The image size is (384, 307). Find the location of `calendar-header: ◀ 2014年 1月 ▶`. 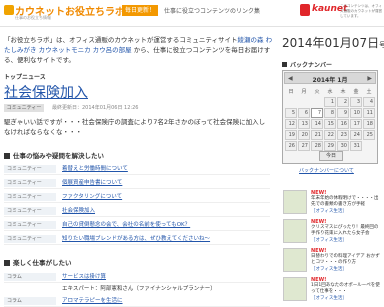

calendar-header: ◀ 2014年 1月 ▶ is located at coordinates (330, 78).